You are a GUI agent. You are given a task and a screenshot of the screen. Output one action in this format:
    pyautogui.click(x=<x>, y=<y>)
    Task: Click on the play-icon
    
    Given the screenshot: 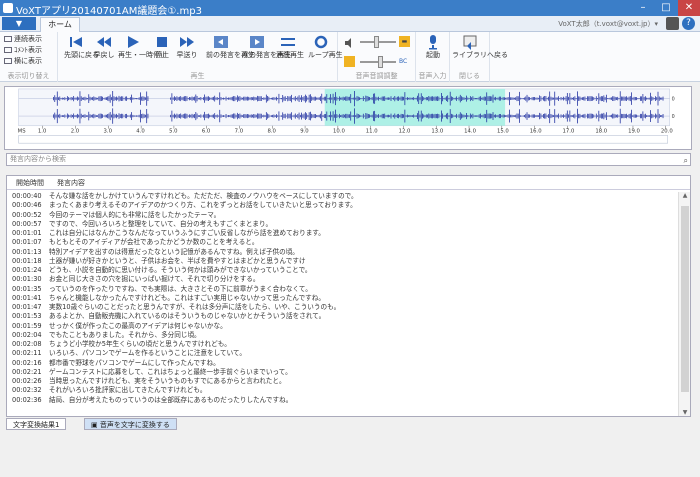 What is the action you would take?
    pyautogui.click(x=133, y=42)
    